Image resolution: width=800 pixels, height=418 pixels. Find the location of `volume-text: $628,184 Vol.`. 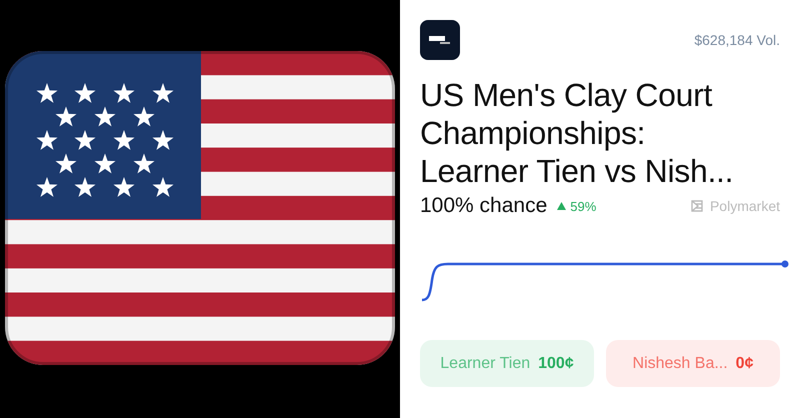

volume-text: $628,184 Vol. is located at coordinates (737, 40).